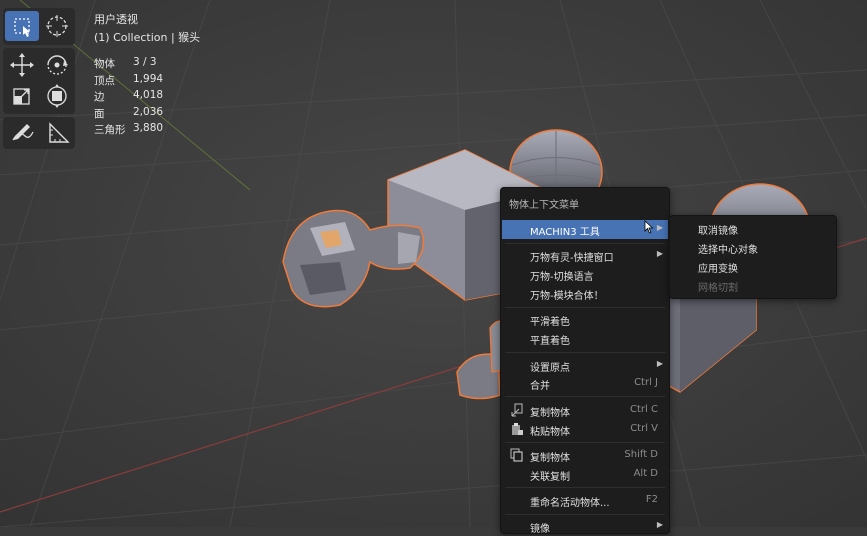 This screenshot has height=536, width=867. What do you see at coordinates (148, 79) in the screenshot?
I see `stat-value: 1,994` at bounding box center [148, 79].